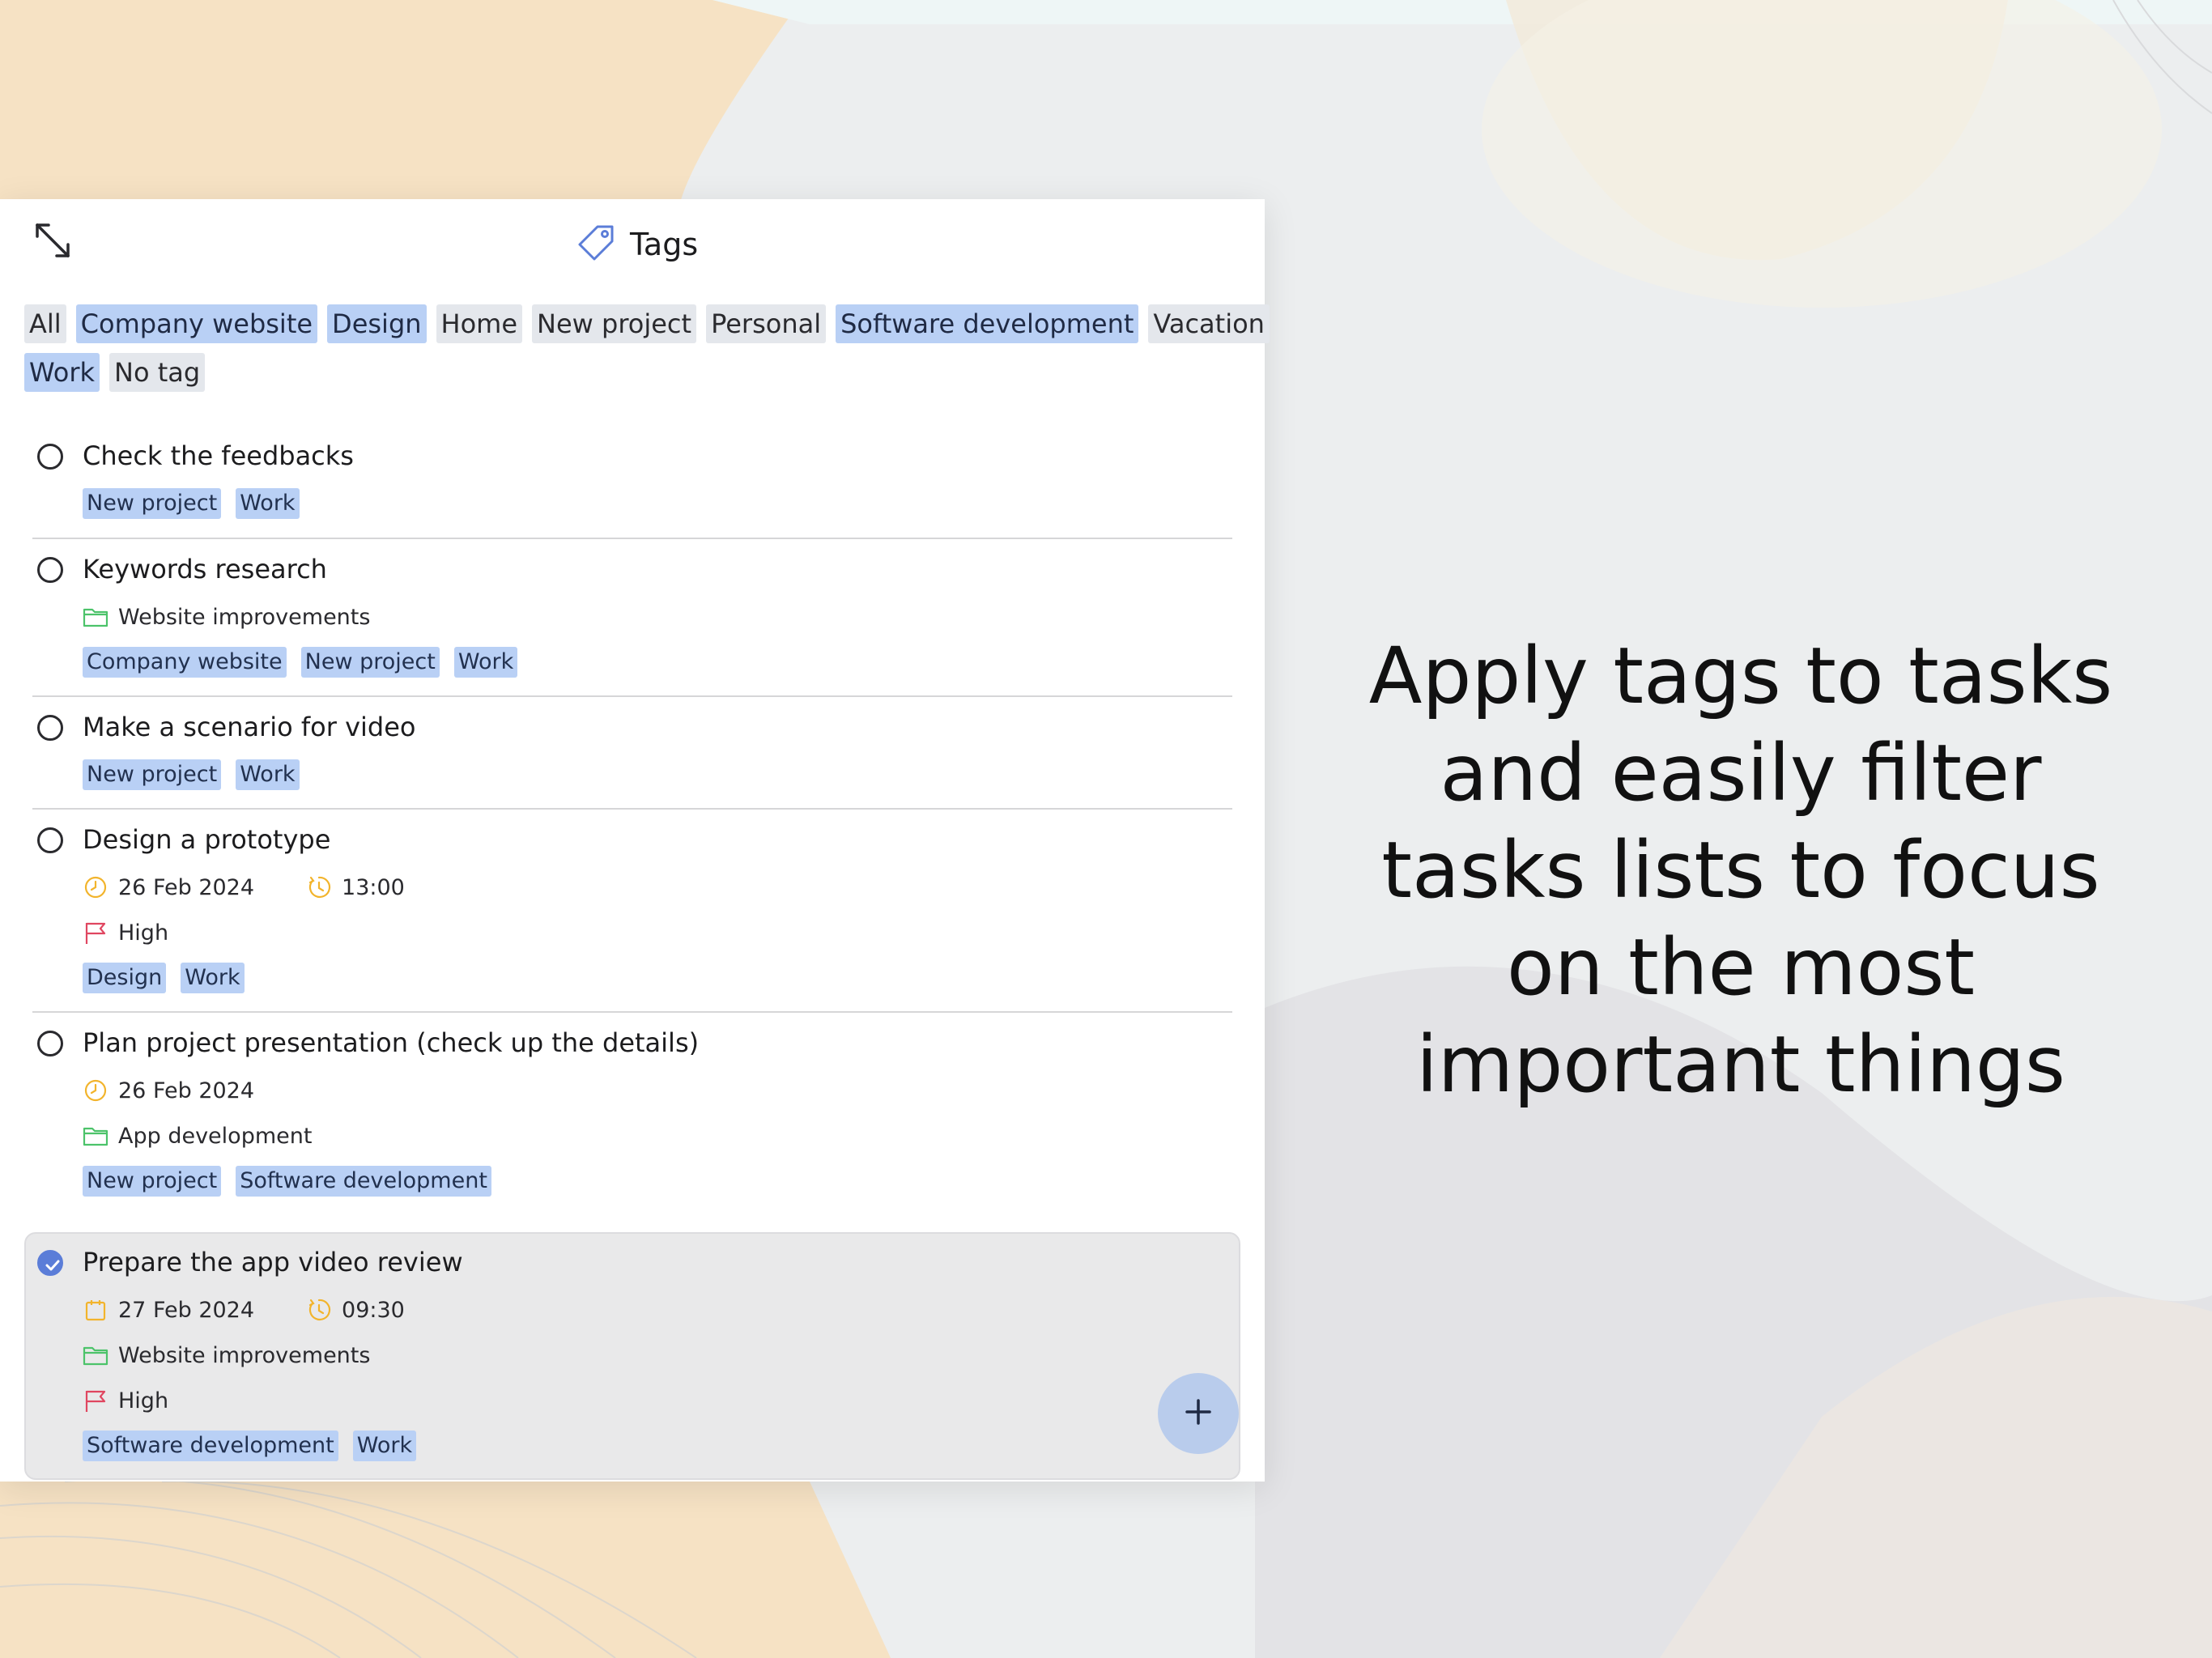 This screenshot has height=1658, width=2212. What do you see at coordinates (1209, 323) in the screenshot?
I see `tag-filter-vacation: Vacation` at bounding box center [1209, 323].